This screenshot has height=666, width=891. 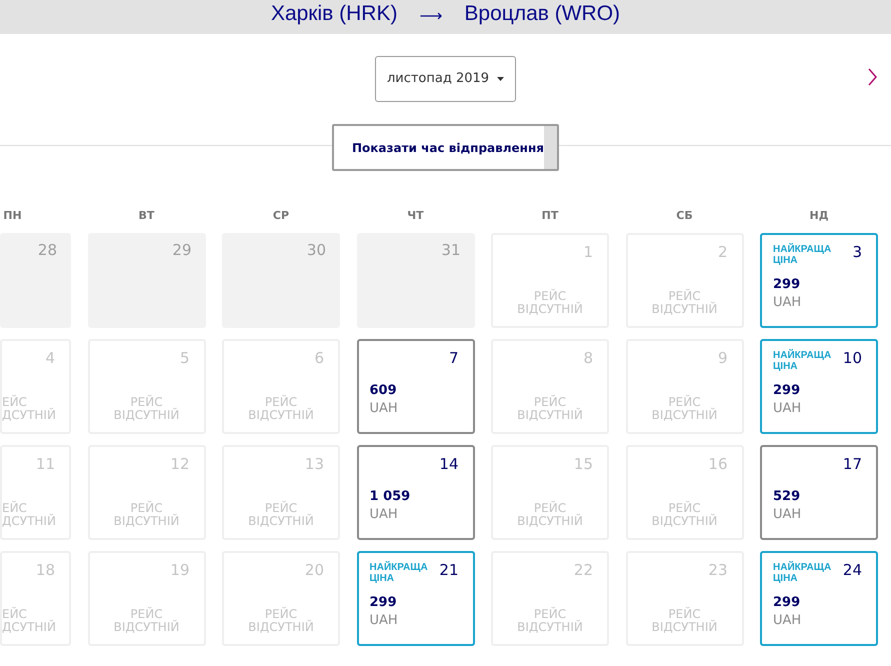 I want to click on day-number: 18, so click(x=45, y=570).